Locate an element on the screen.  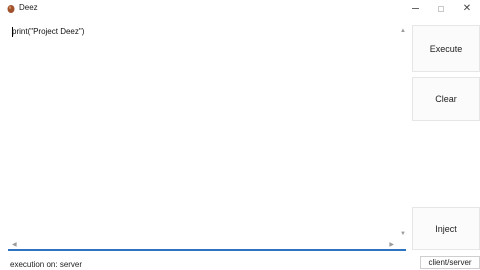
close-button: ✕ is located at coordinates (467, 8).